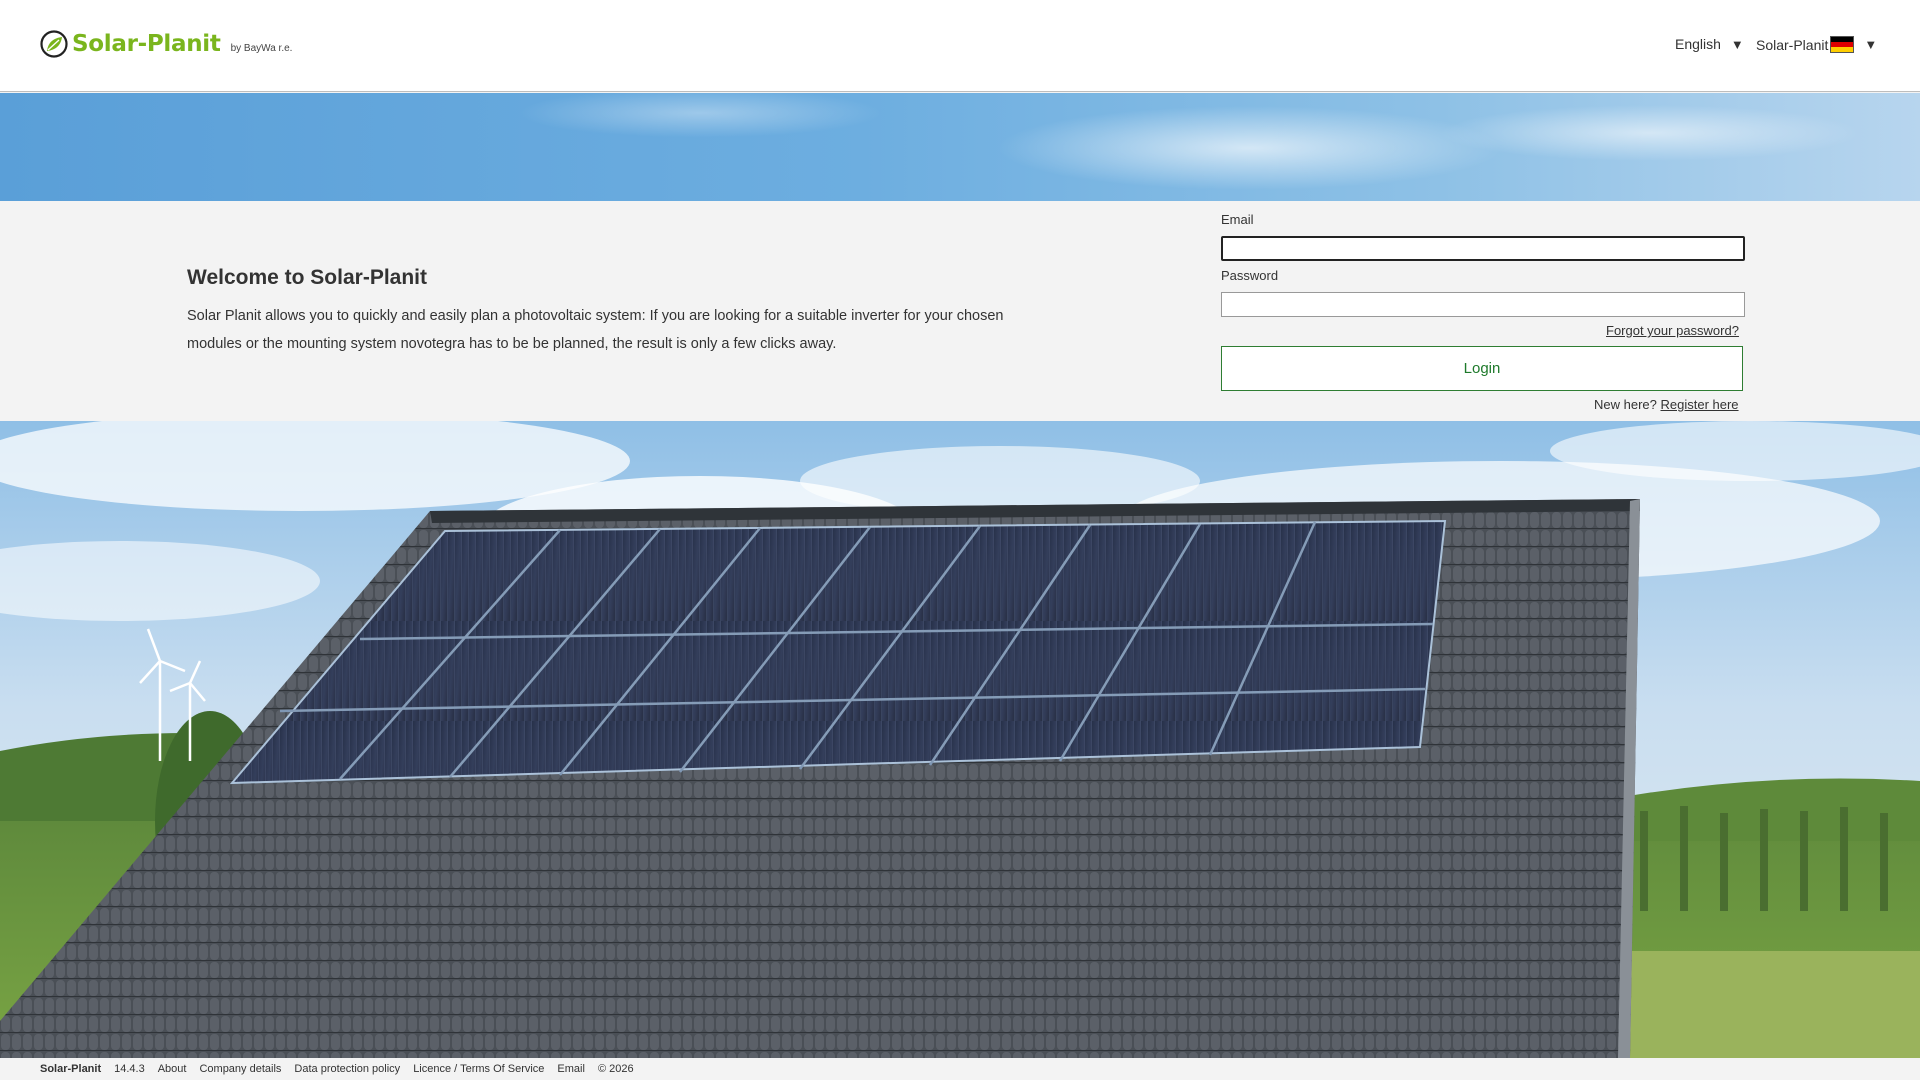  Describe the element at coordinates (307, 277) in the screenshot. I see `welcome-title: Welcome to Solar-Planit` at that location.